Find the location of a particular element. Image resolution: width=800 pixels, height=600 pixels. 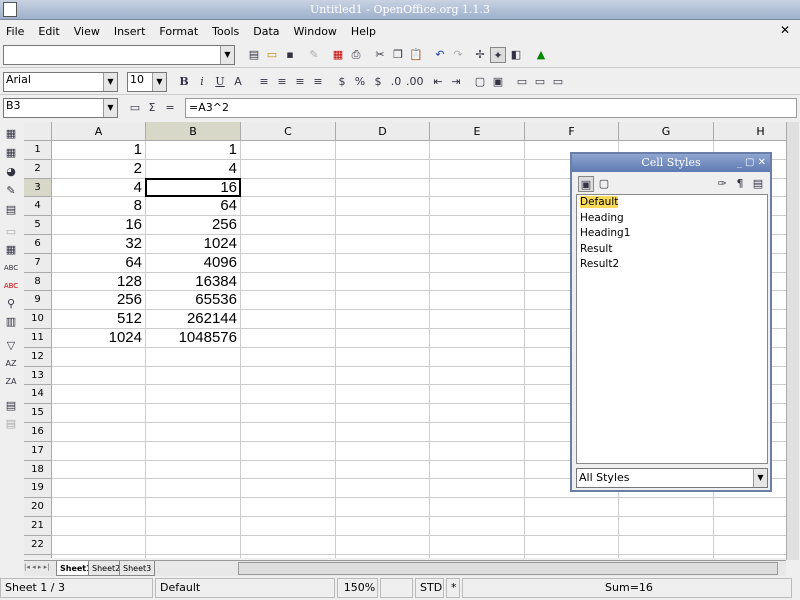

cell-C23 is located at coordinates (288, 556).